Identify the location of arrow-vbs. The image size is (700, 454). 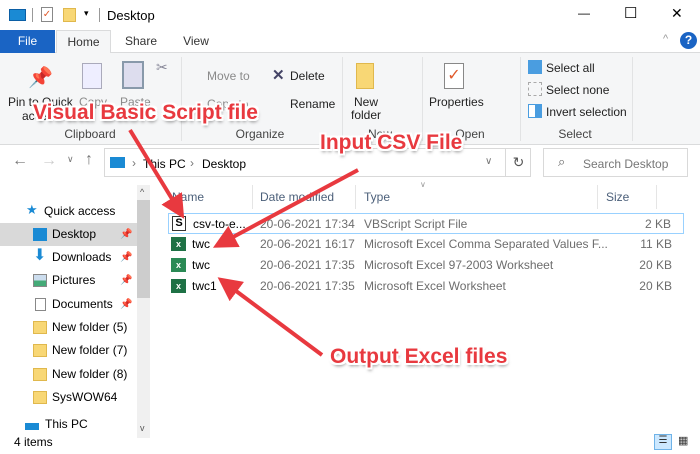
(156, 173).